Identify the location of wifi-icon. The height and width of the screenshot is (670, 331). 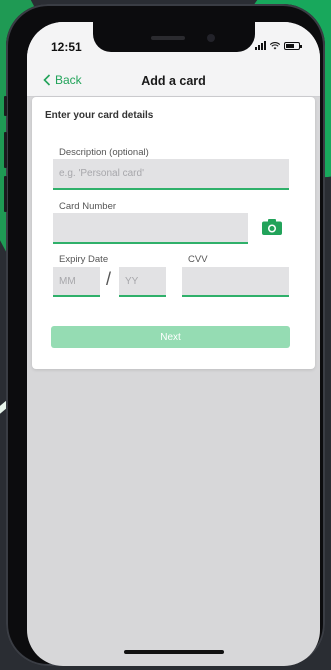
(275, 45).